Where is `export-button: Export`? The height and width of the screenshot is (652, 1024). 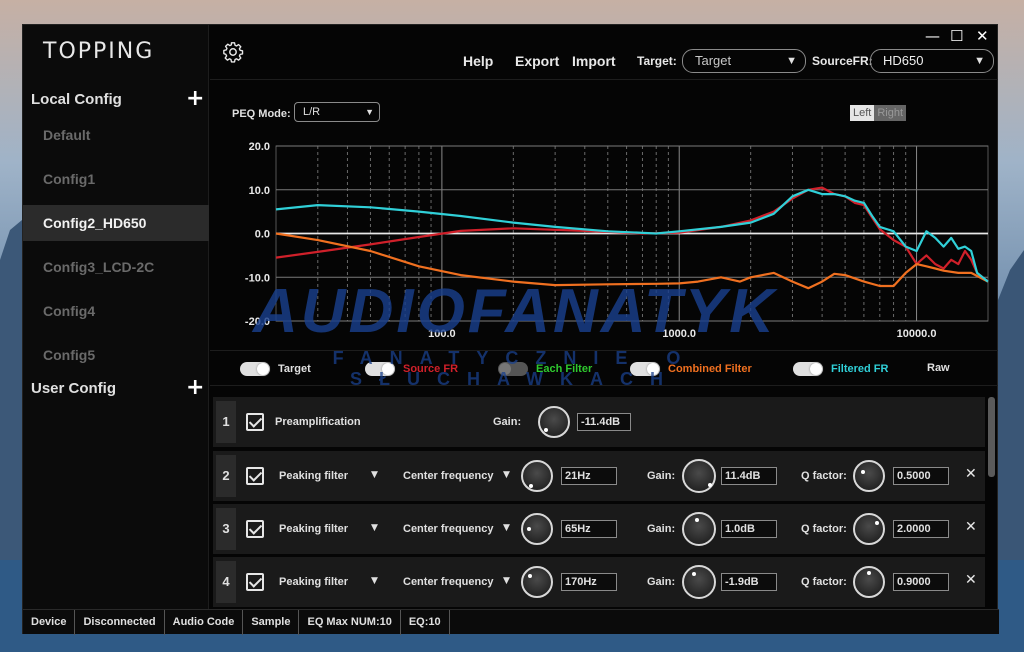
export-button: Export is located at coordinates (537, 61).